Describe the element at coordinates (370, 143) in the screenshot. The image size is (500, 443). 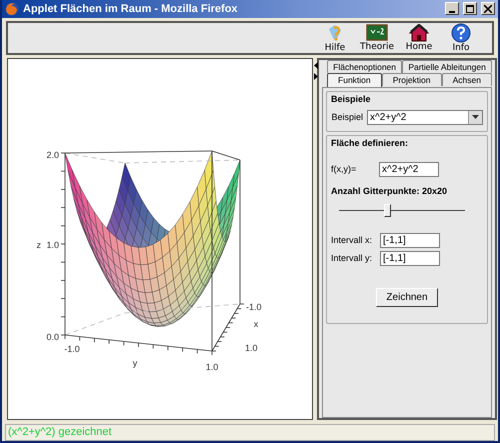
I see `group-title: Fläche definieren:` at that location.